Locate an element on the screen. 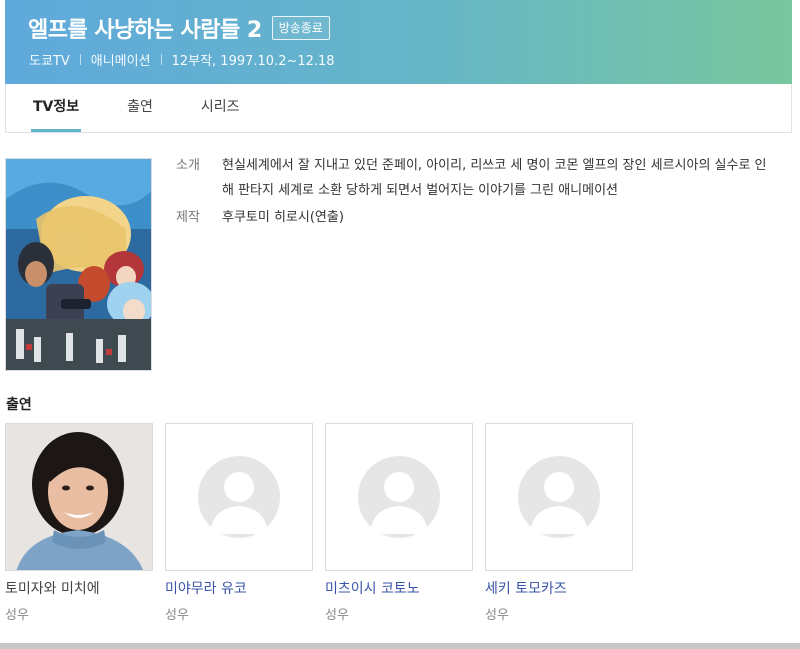 The image size is (800, 649). meta-channel: 도쿄TV is located at coordinates (49, 61).